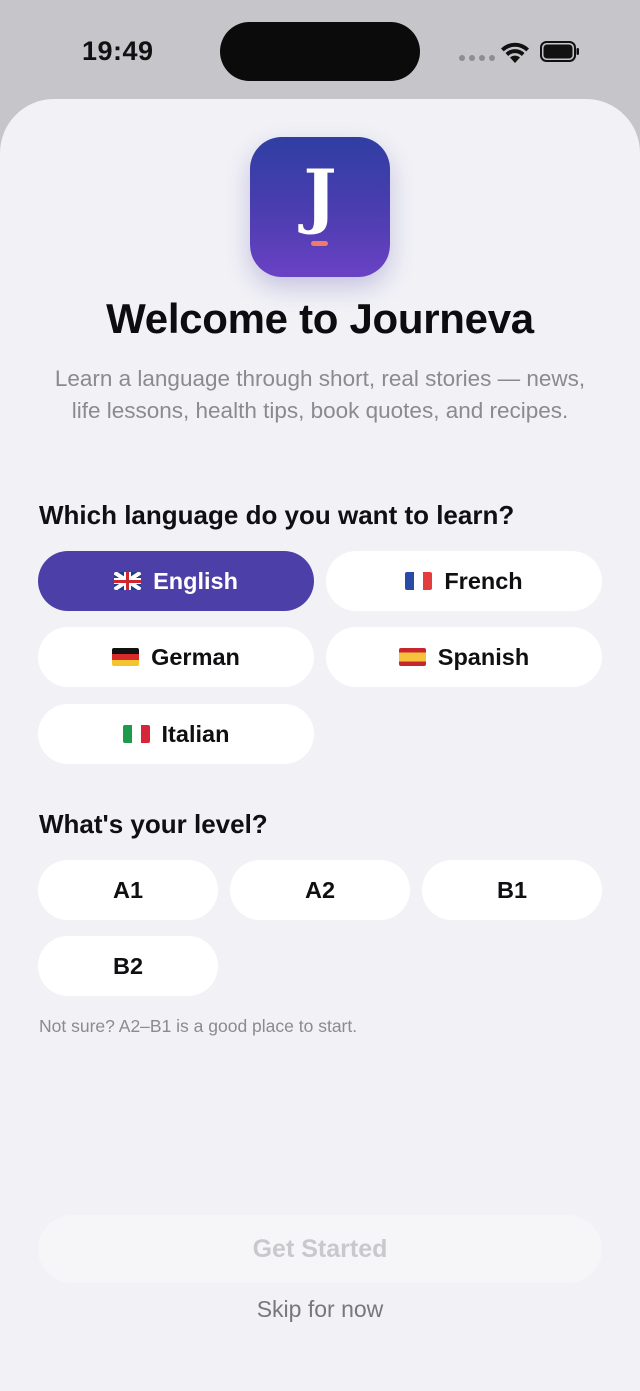 This screenshot has width=640, height=1391. I want to click on italy-flag-icon, so click(136, 734).